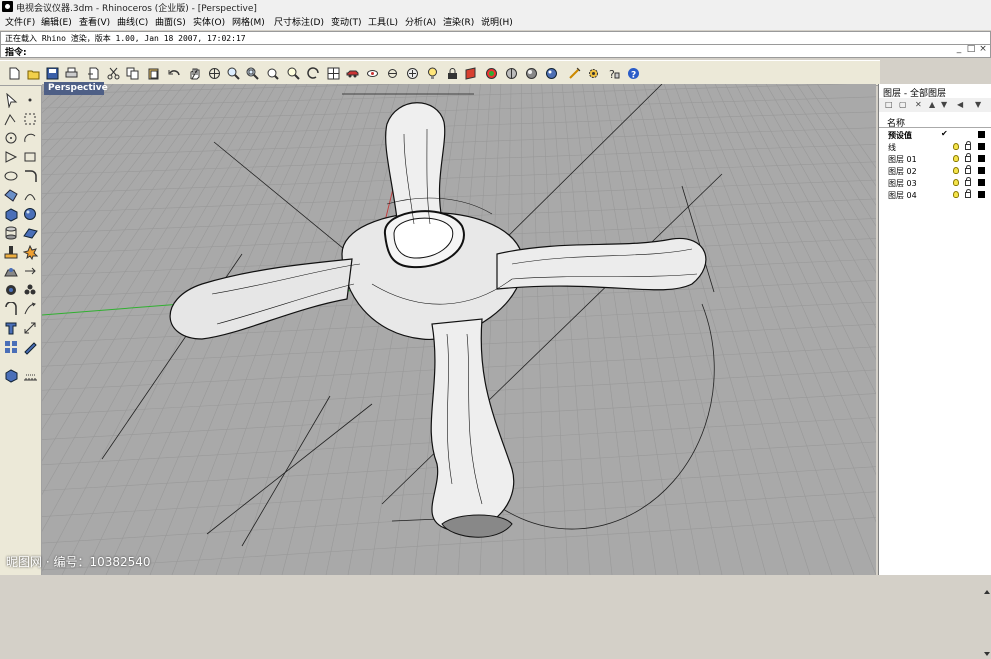 The width and height of the screenshot is (991, 659). I want to click on viewport-tab-perspective: Perspective, so click(76, 88).